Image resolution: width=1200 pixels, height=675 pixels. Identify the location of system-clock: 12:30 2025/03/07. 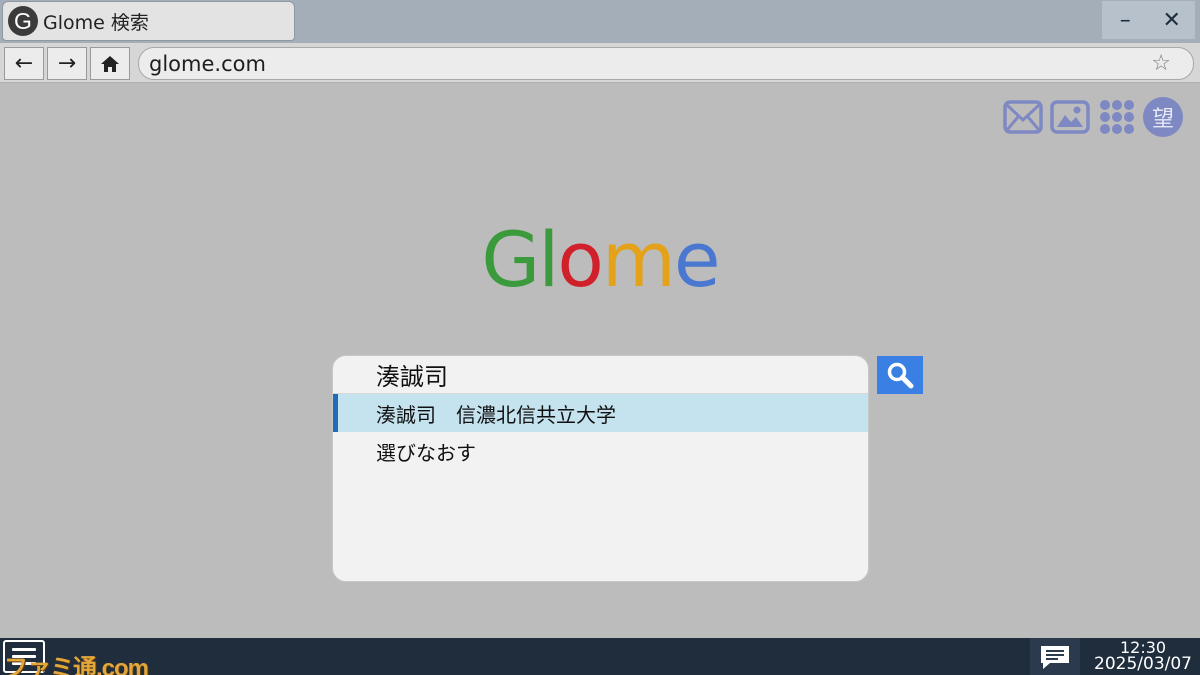
(1143, 656).